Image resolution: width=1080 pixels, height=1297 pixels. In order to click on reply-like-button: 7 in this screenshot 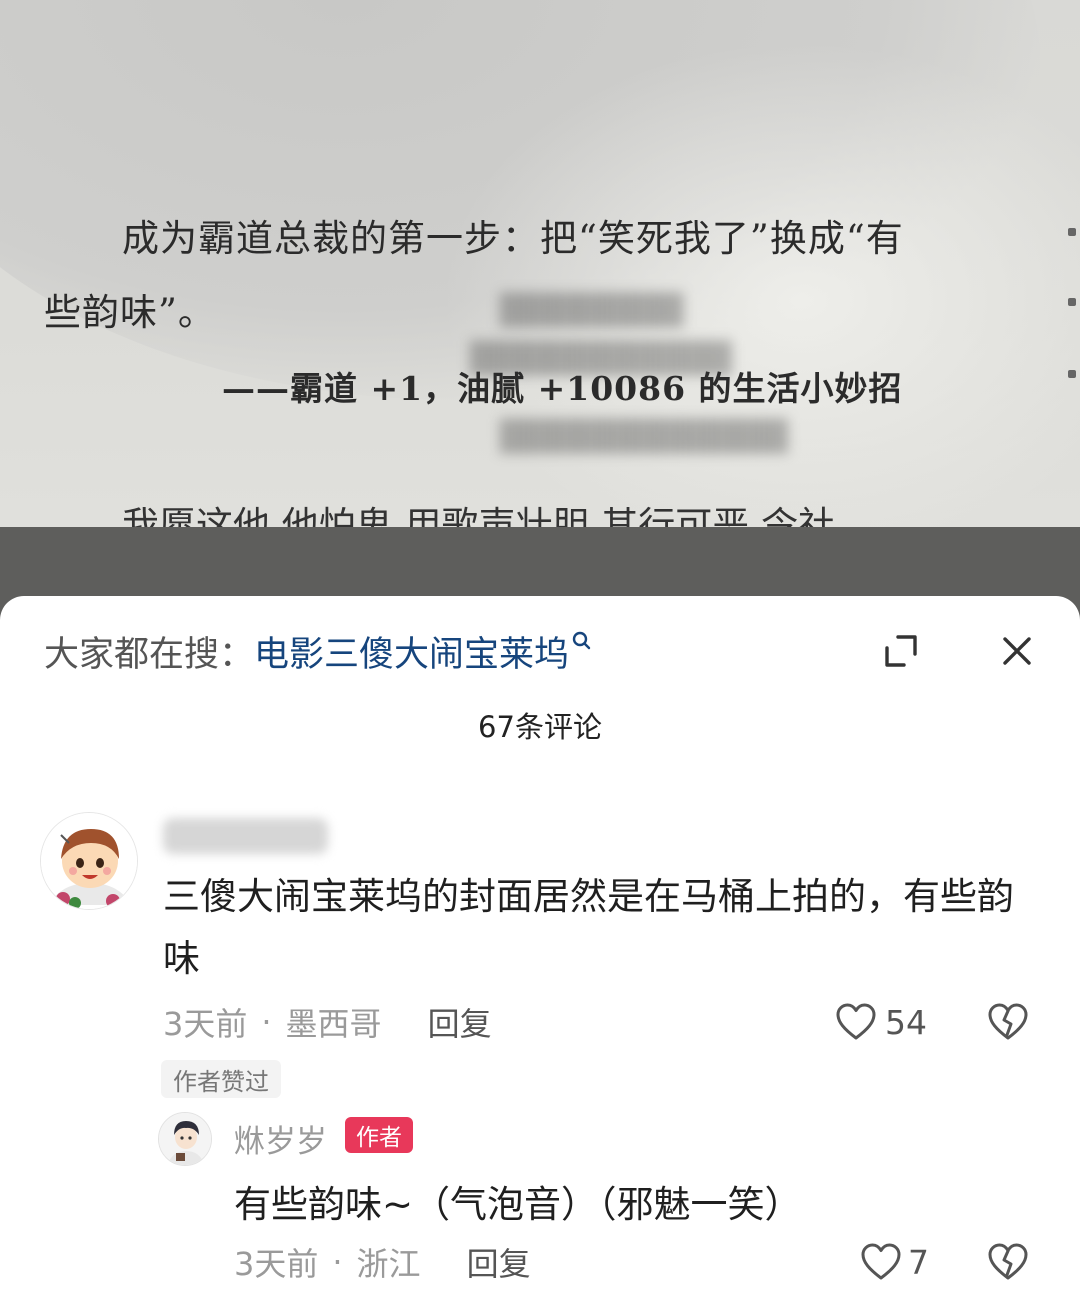, I will do `click(894, 1262)`.